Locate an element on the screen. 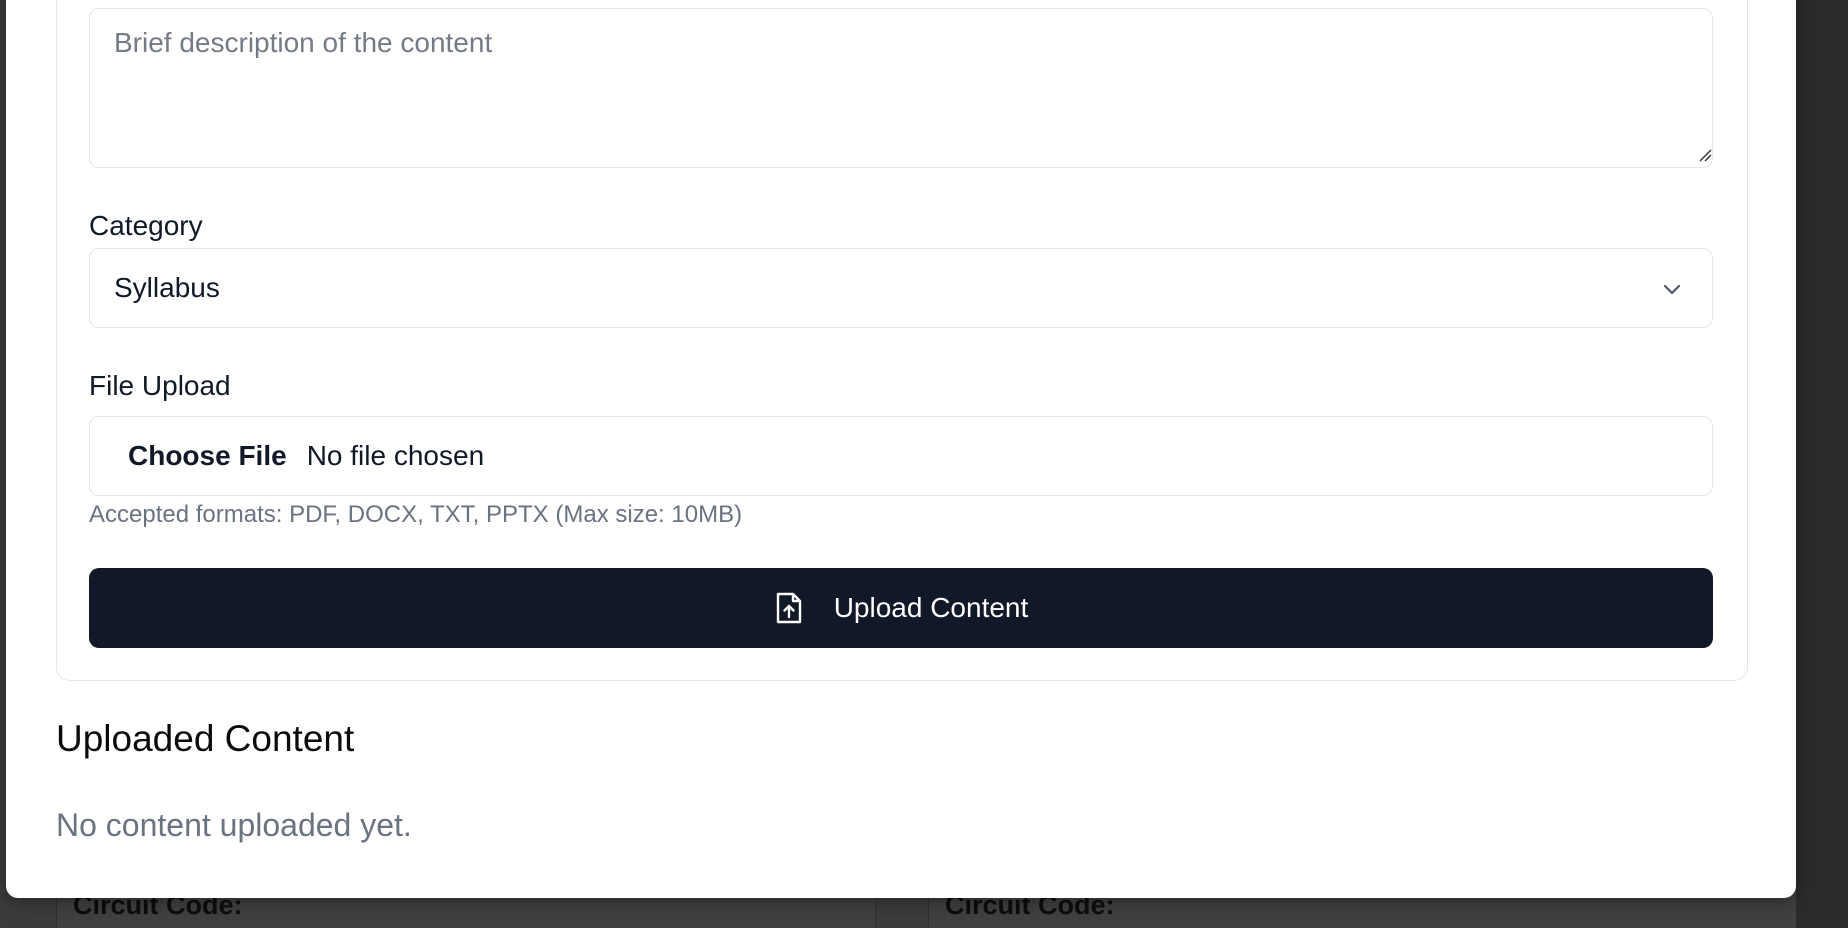  upload-content-label: Upload Content is located at coordinates (931, 607).